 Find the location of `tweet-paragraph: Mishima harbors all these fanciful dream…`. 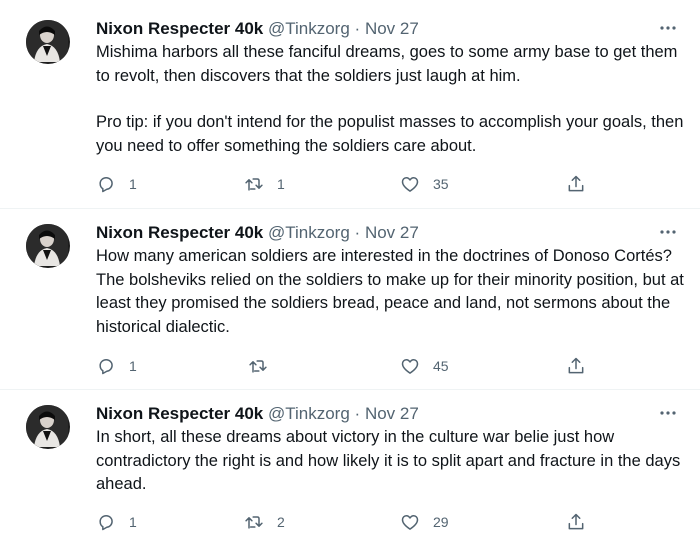

tweet-paragraph: Mishima harbors all these fanciful dream… is located at coordinates (387, 64).